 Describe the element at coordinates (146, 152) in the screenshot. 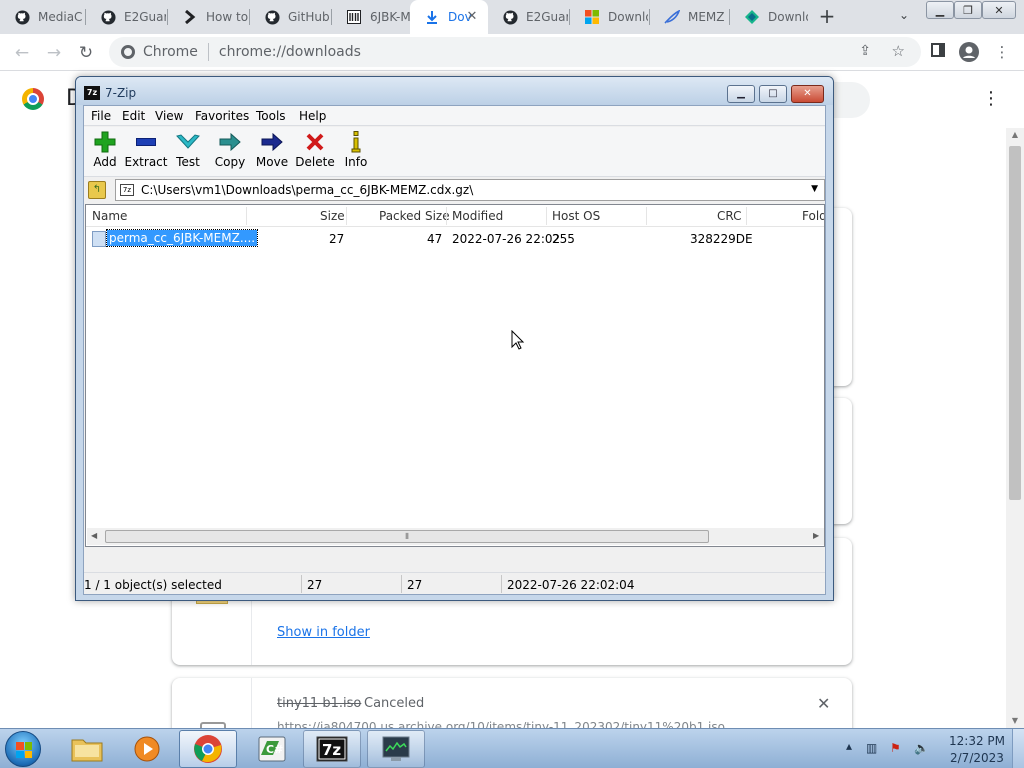

I see `extract-button: Extract` at that location.